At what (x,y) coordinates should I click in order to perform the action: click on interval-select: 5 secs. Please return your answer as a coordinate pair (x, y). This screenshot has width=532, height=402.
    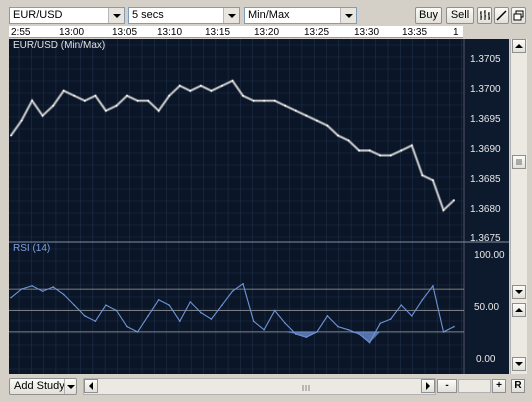
    Looking at the image, I should click on (184, 15).